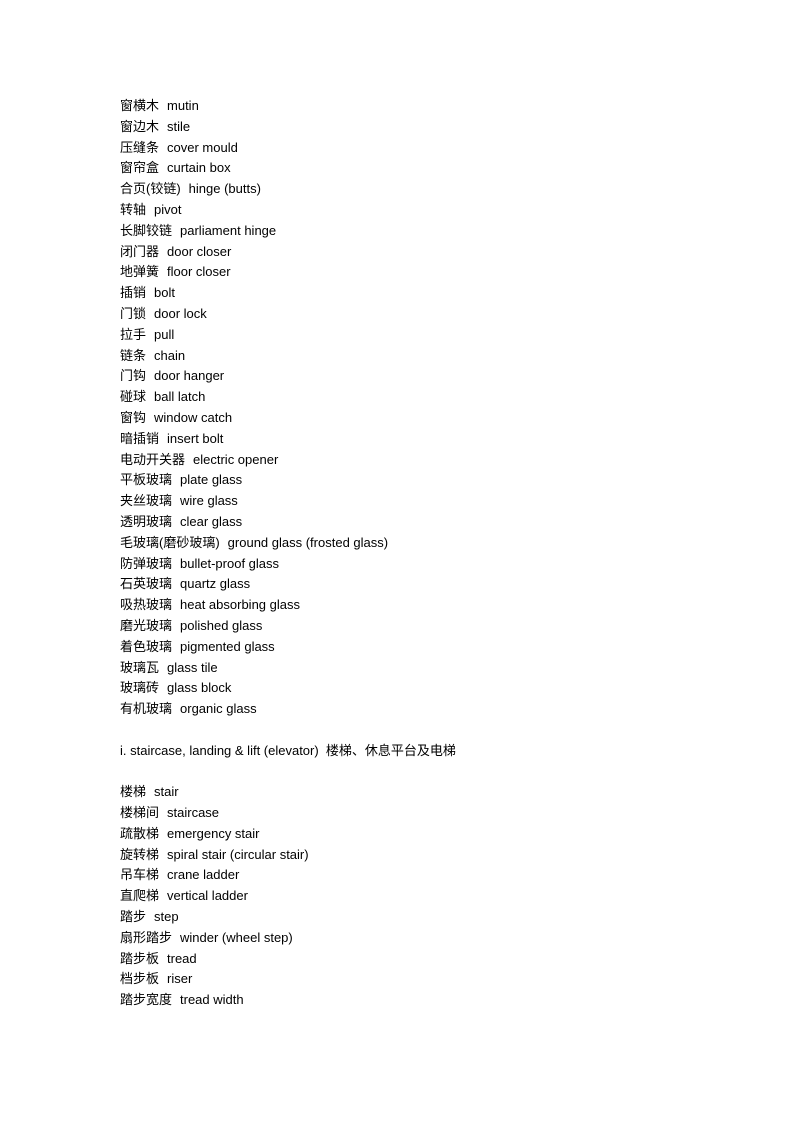 The width and height of the screenshot is (794, 1123). Describe the element at coordinates (420, 418) in the screenshot. I see `glossary-entry: 窗钩 window catch` at that location.